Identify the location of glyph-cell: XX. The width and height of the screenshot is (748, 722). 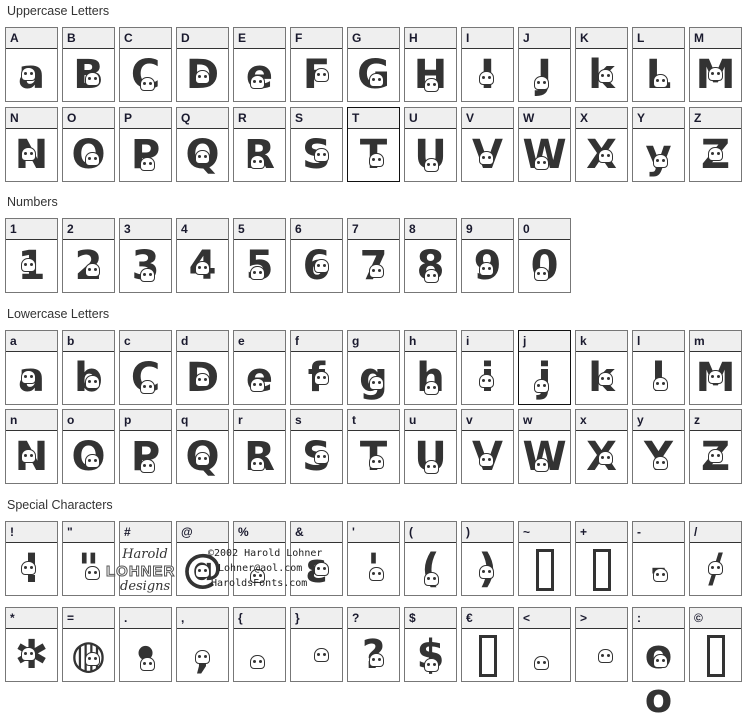
(601, 144).